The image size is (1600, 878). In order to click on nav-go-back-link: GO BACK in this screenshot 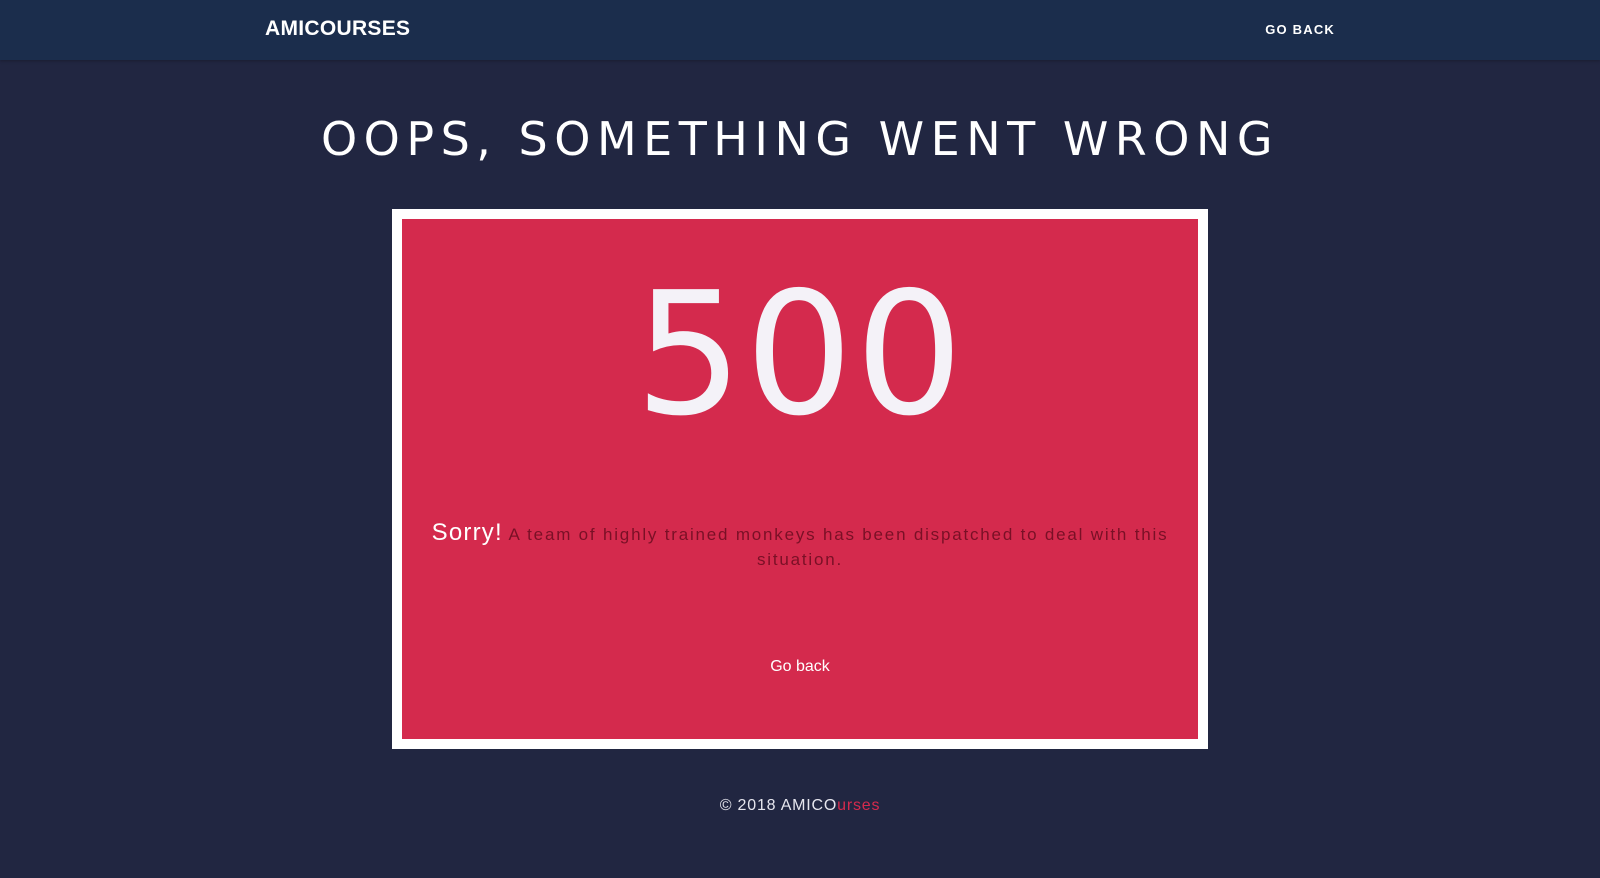, I will do `click(1300, 29)`.